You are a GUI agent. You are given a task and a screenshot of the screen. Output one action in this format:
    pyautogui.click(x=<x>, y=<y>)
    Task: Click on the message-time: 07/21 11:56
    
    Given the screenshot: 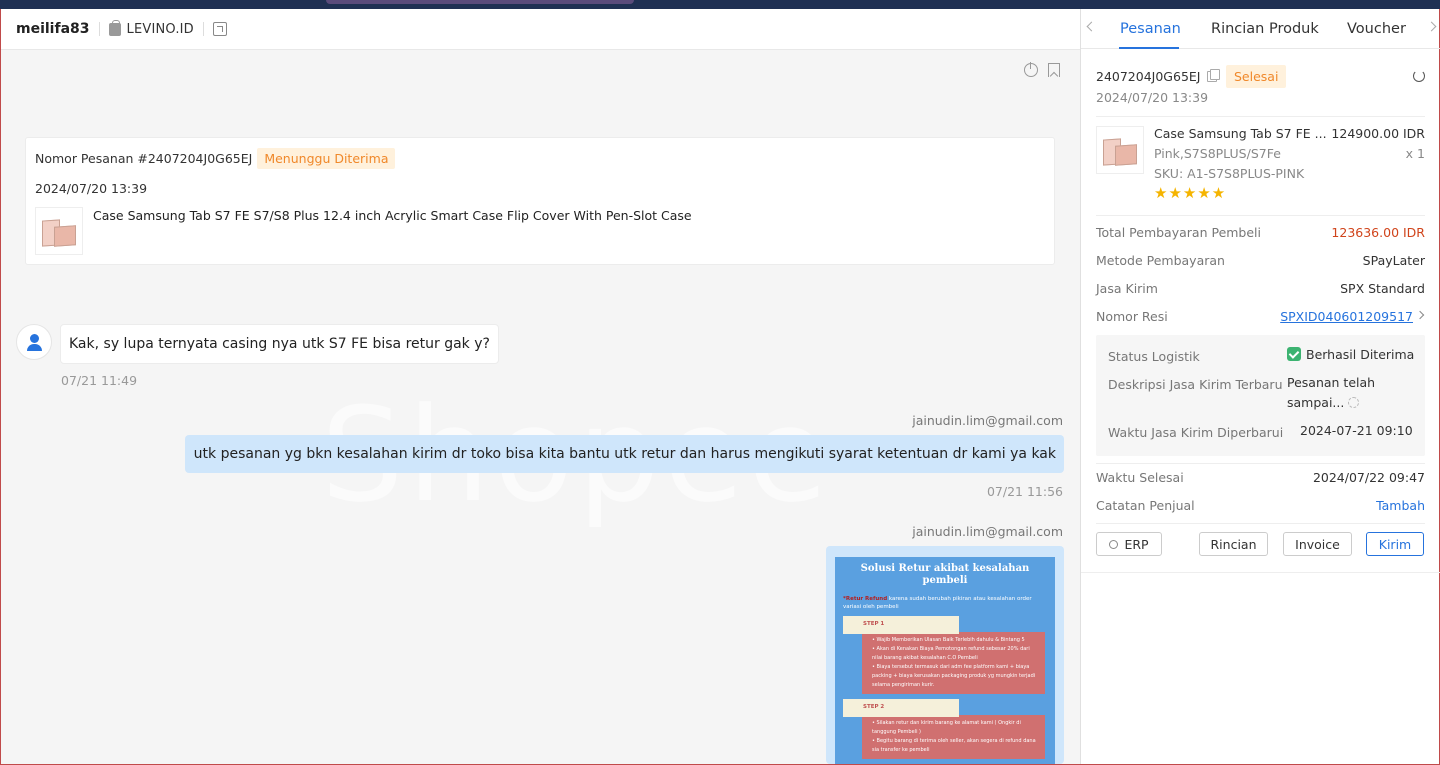 What is the action you would take?
    pyautogui.click(x=1024, y=491)
    